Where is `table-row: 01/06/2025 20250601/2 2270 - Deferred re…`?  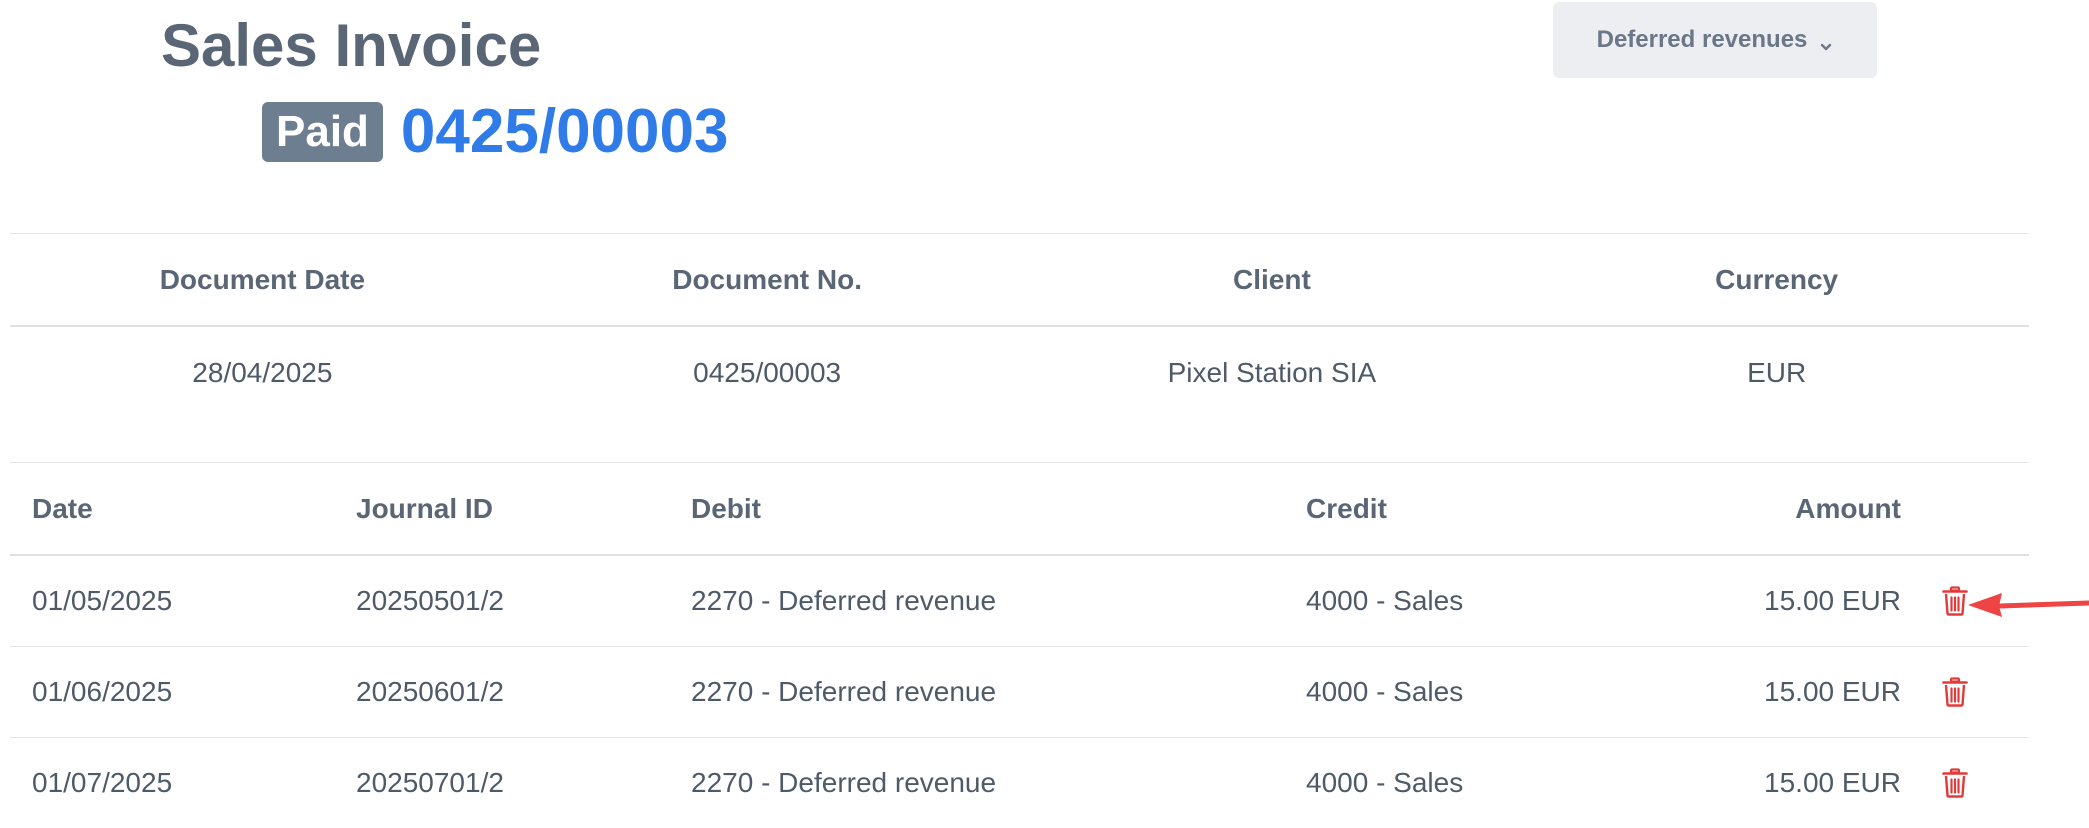
table-row: 01/06/2025 20250601/2 2270 - Deferred re… is located at coordinates (1019, 692).